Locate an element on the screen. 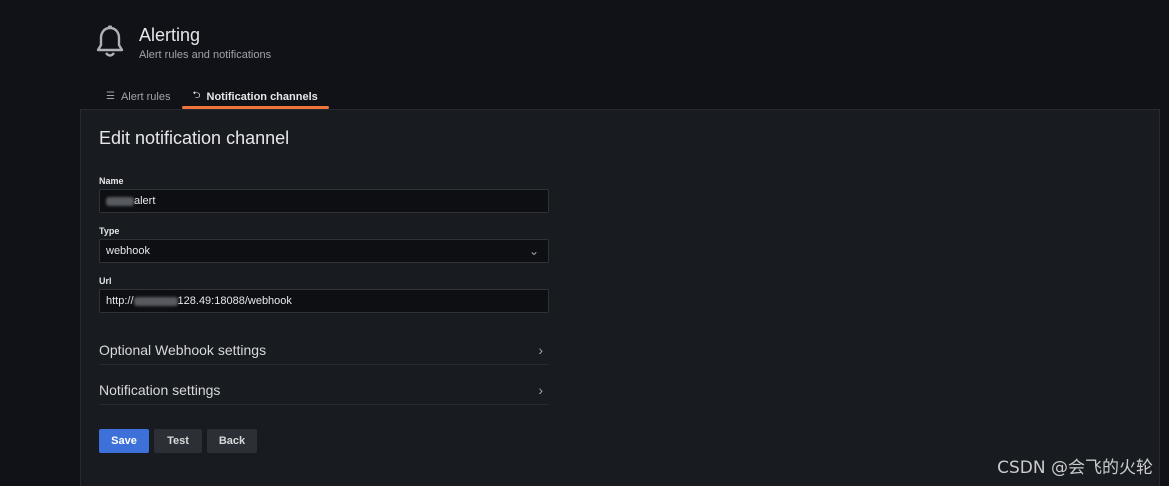  channel-icon: ⮌ is located at coordinates (196, 95).